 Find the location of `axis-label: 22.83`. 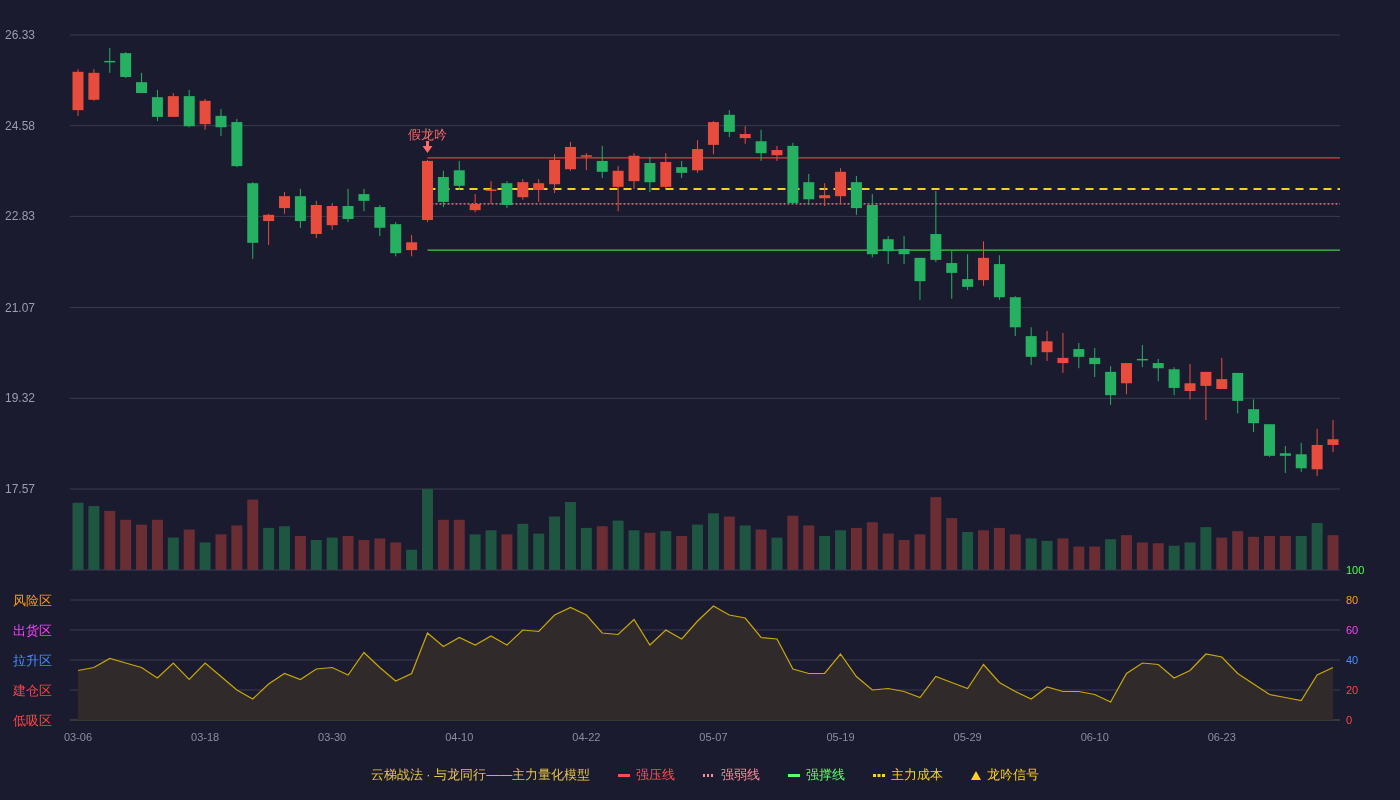

axis-label: 22.83 is located at coordinates (20, 216).